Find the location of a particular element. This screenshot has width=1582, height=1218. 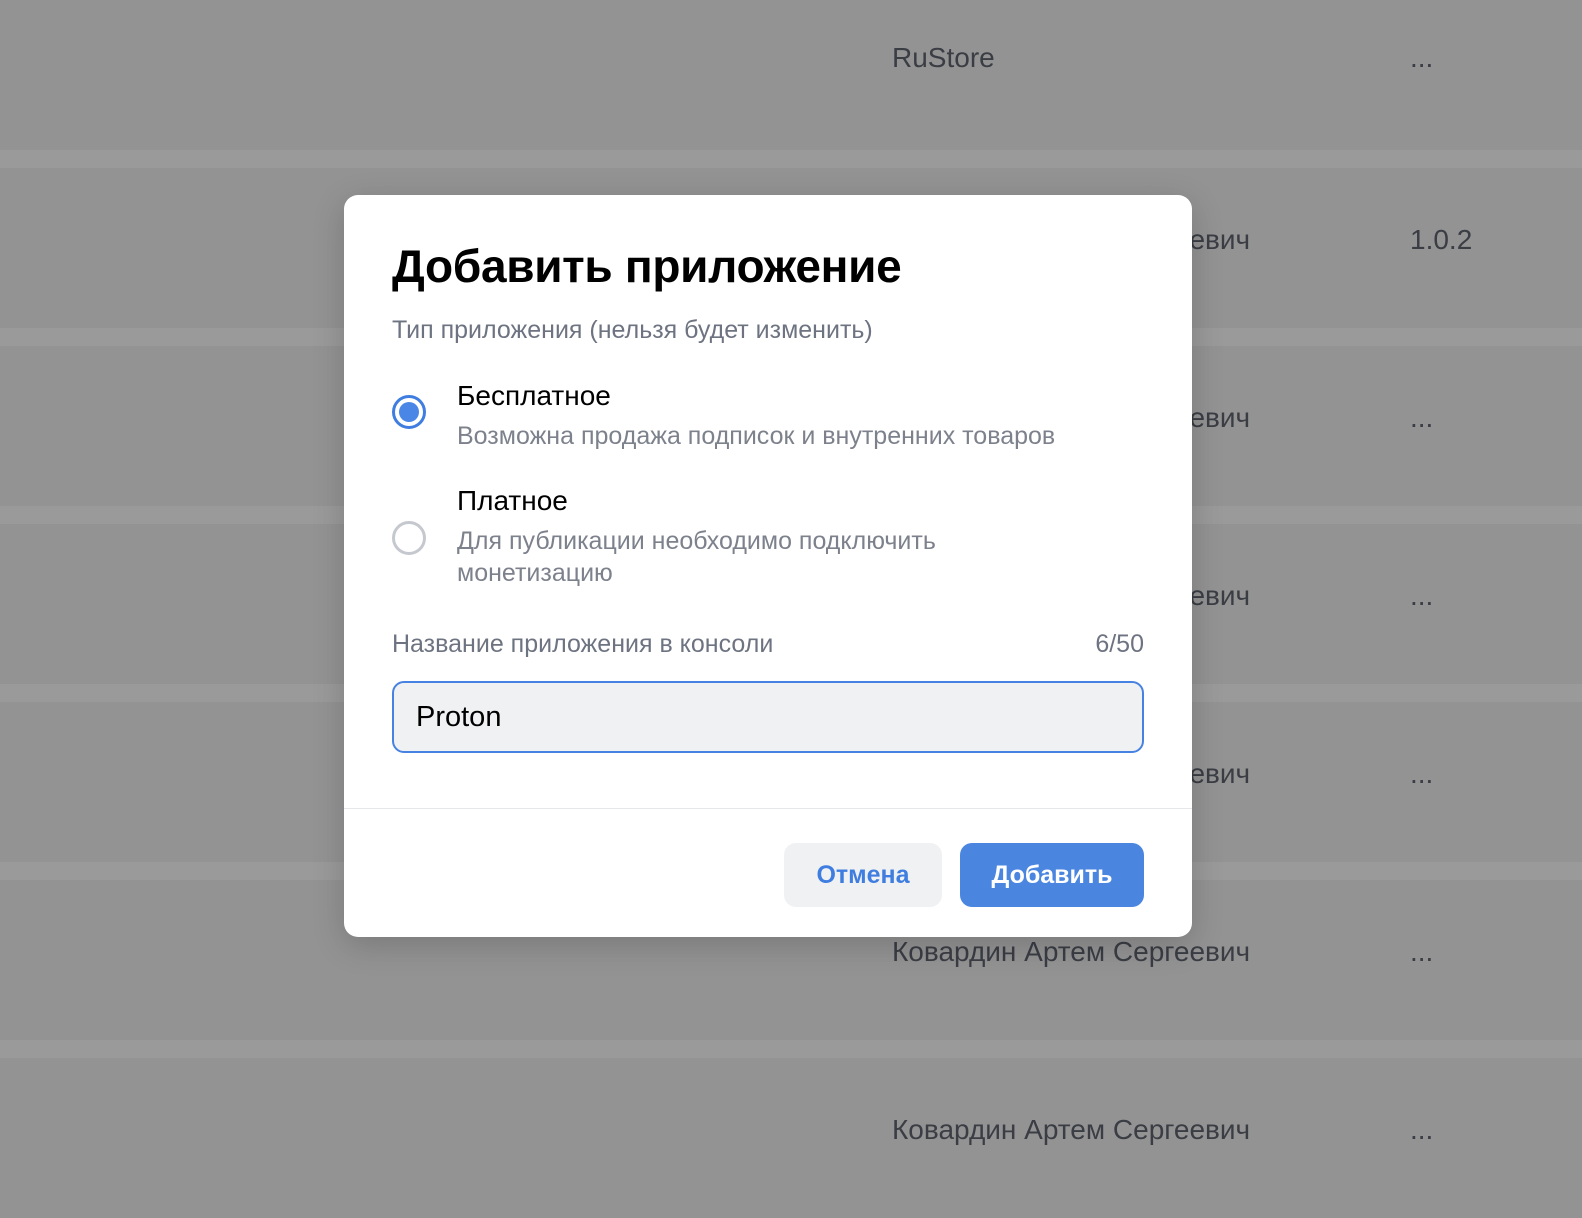

radio-dot is located at coordinates (409, 412).